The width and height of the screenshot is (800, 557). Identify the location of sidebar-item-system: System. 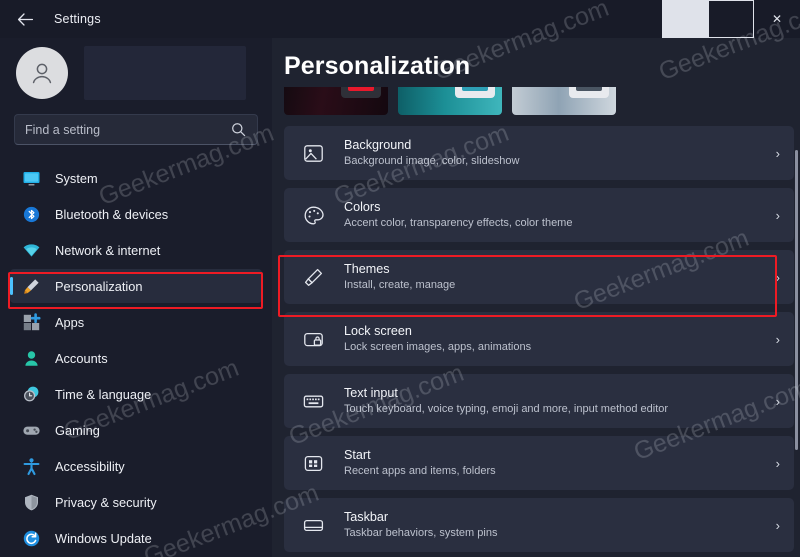
(136, 178).